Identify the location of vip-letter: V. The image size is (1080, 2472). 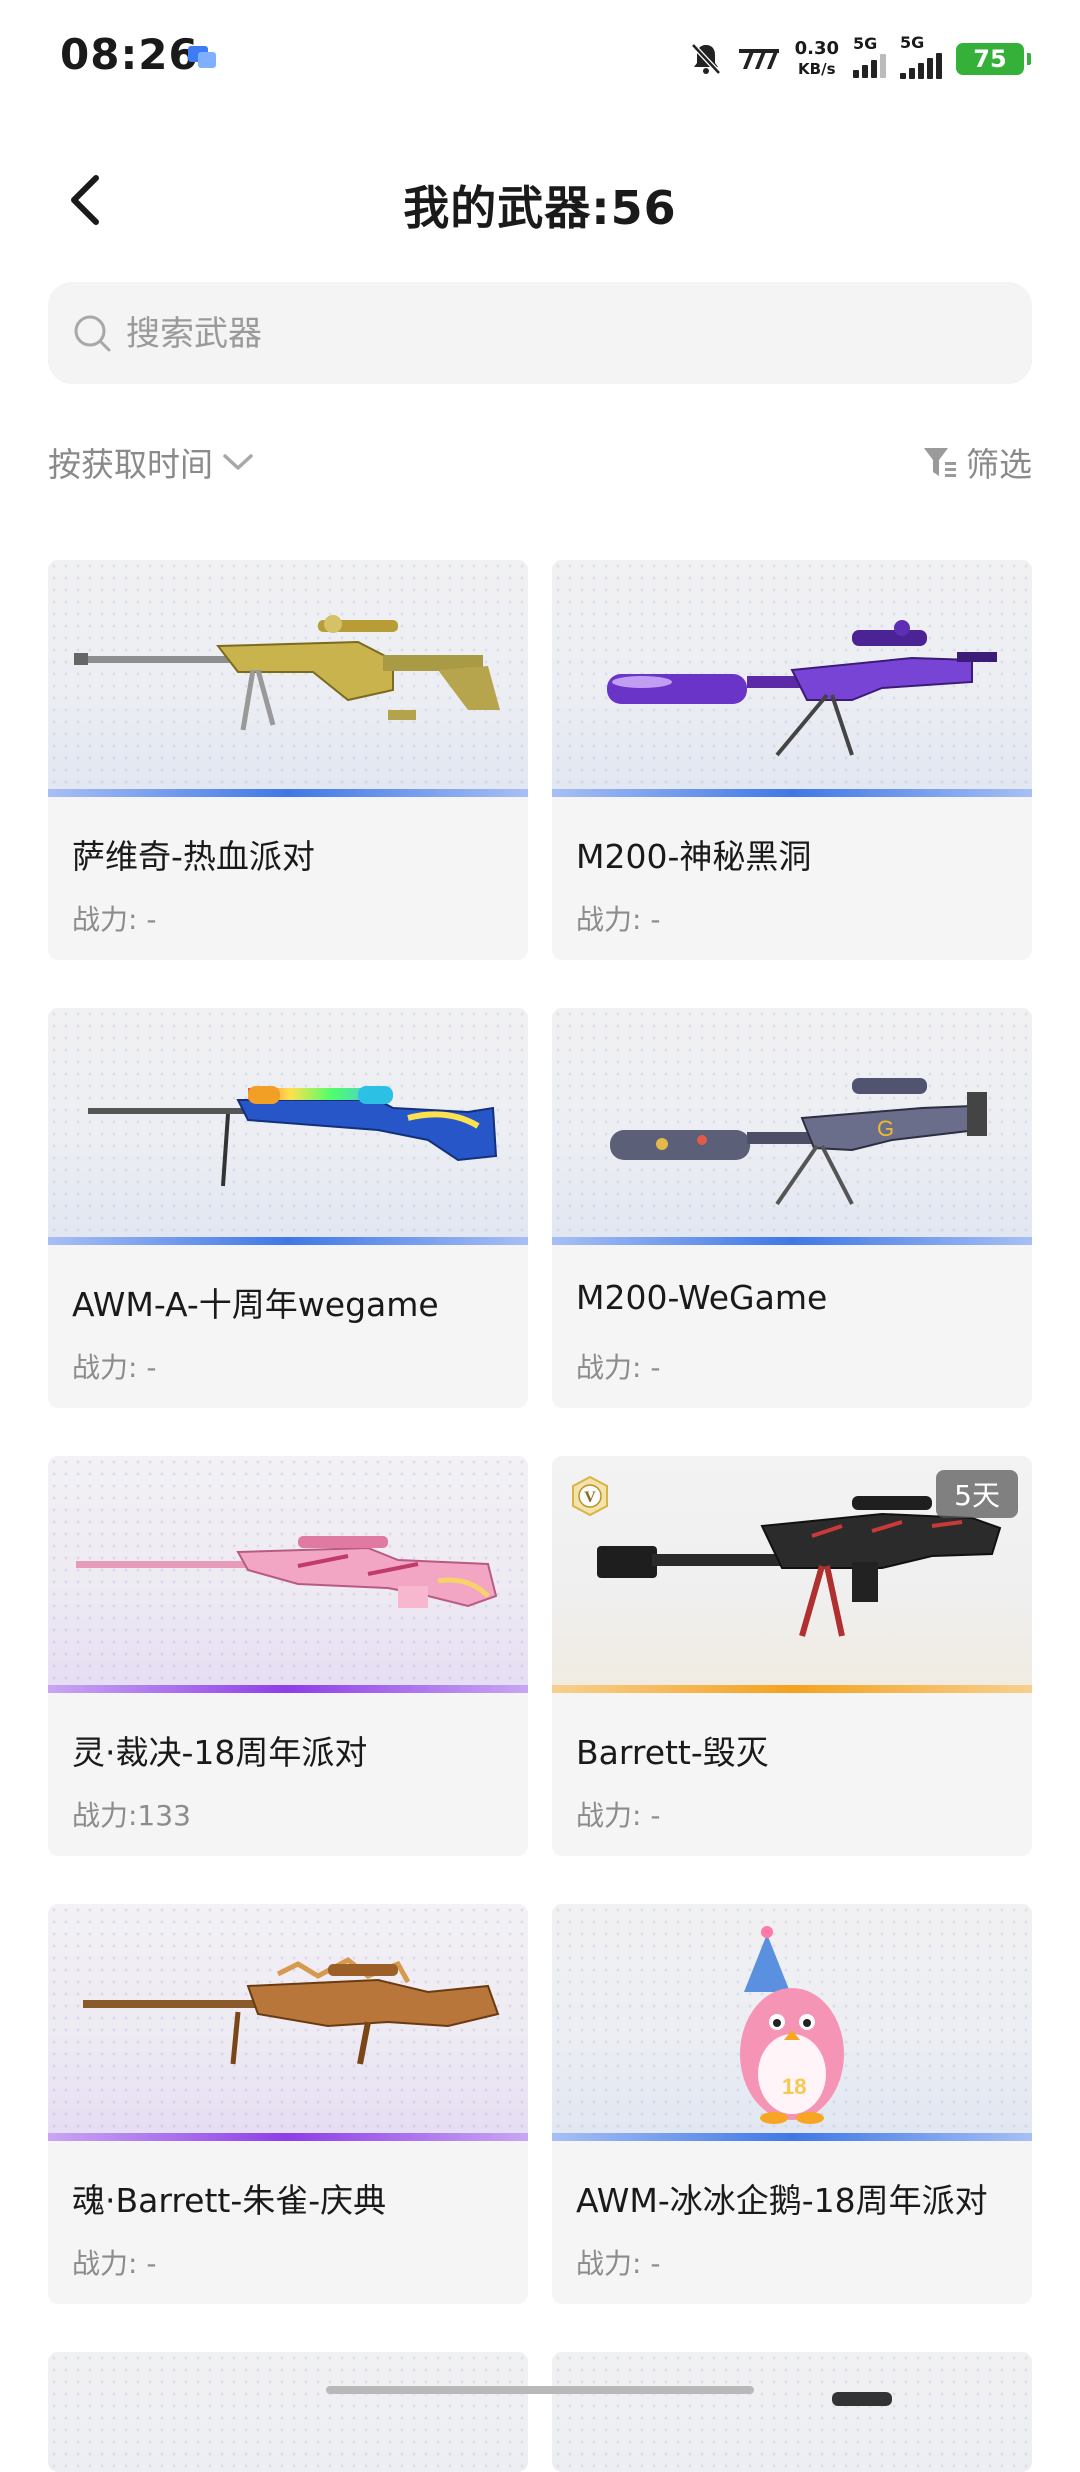
(590, 1497).